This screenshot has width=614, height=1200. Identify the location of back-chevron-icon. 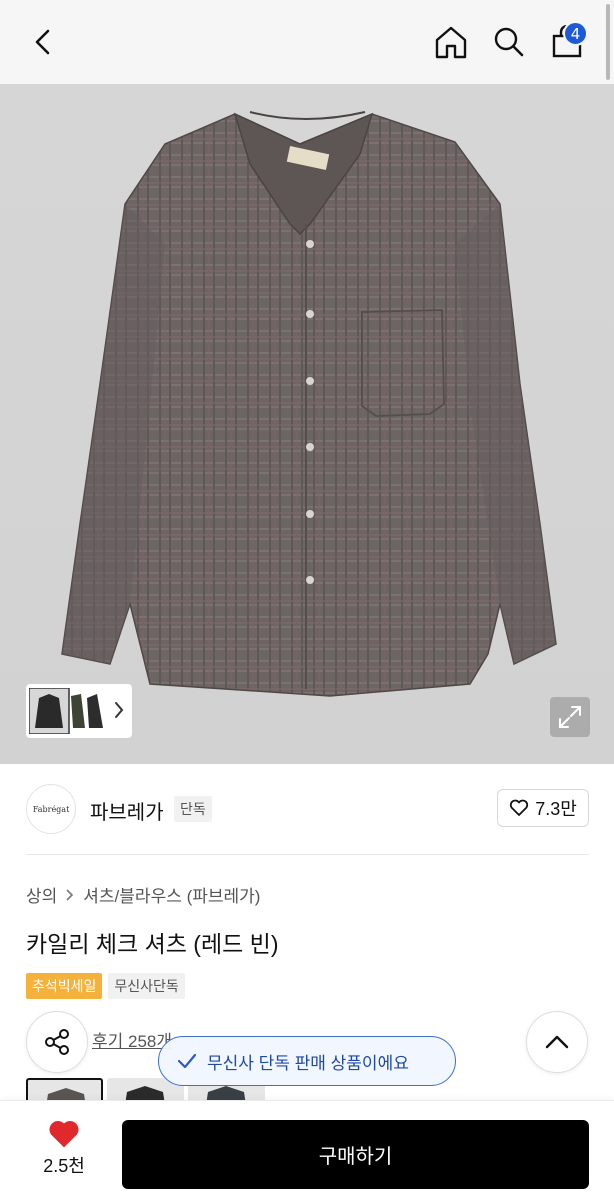
(42, 42).